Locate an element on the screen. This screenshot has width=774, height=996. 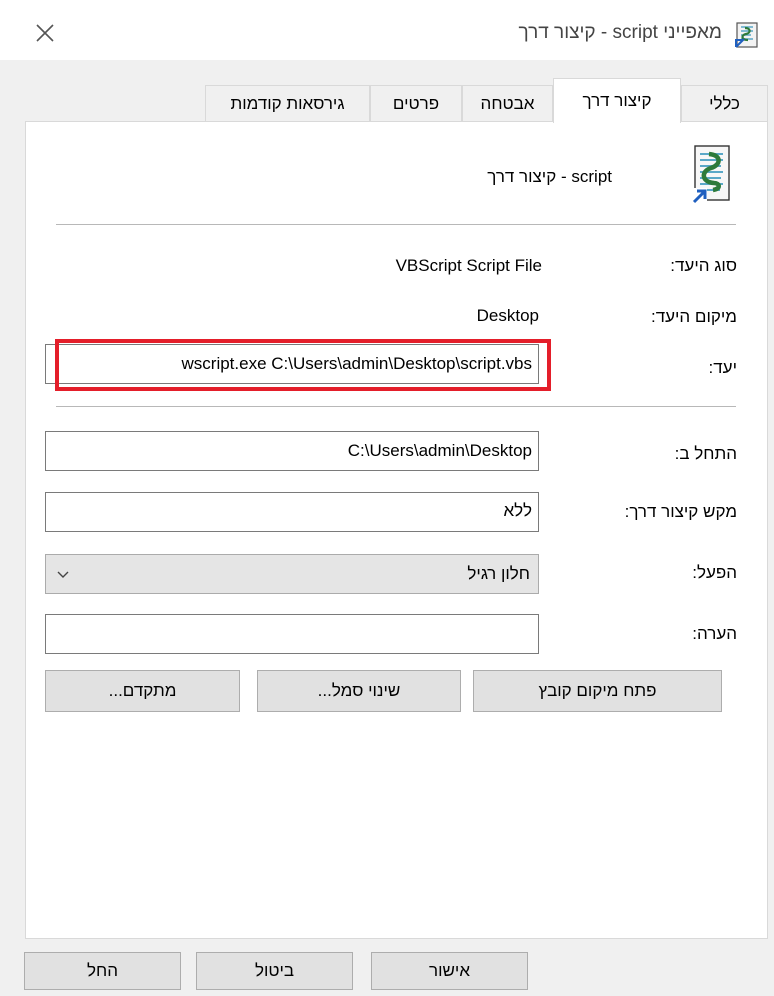
target-type-label: סוג היעד: is located at coordinates (703, 265).